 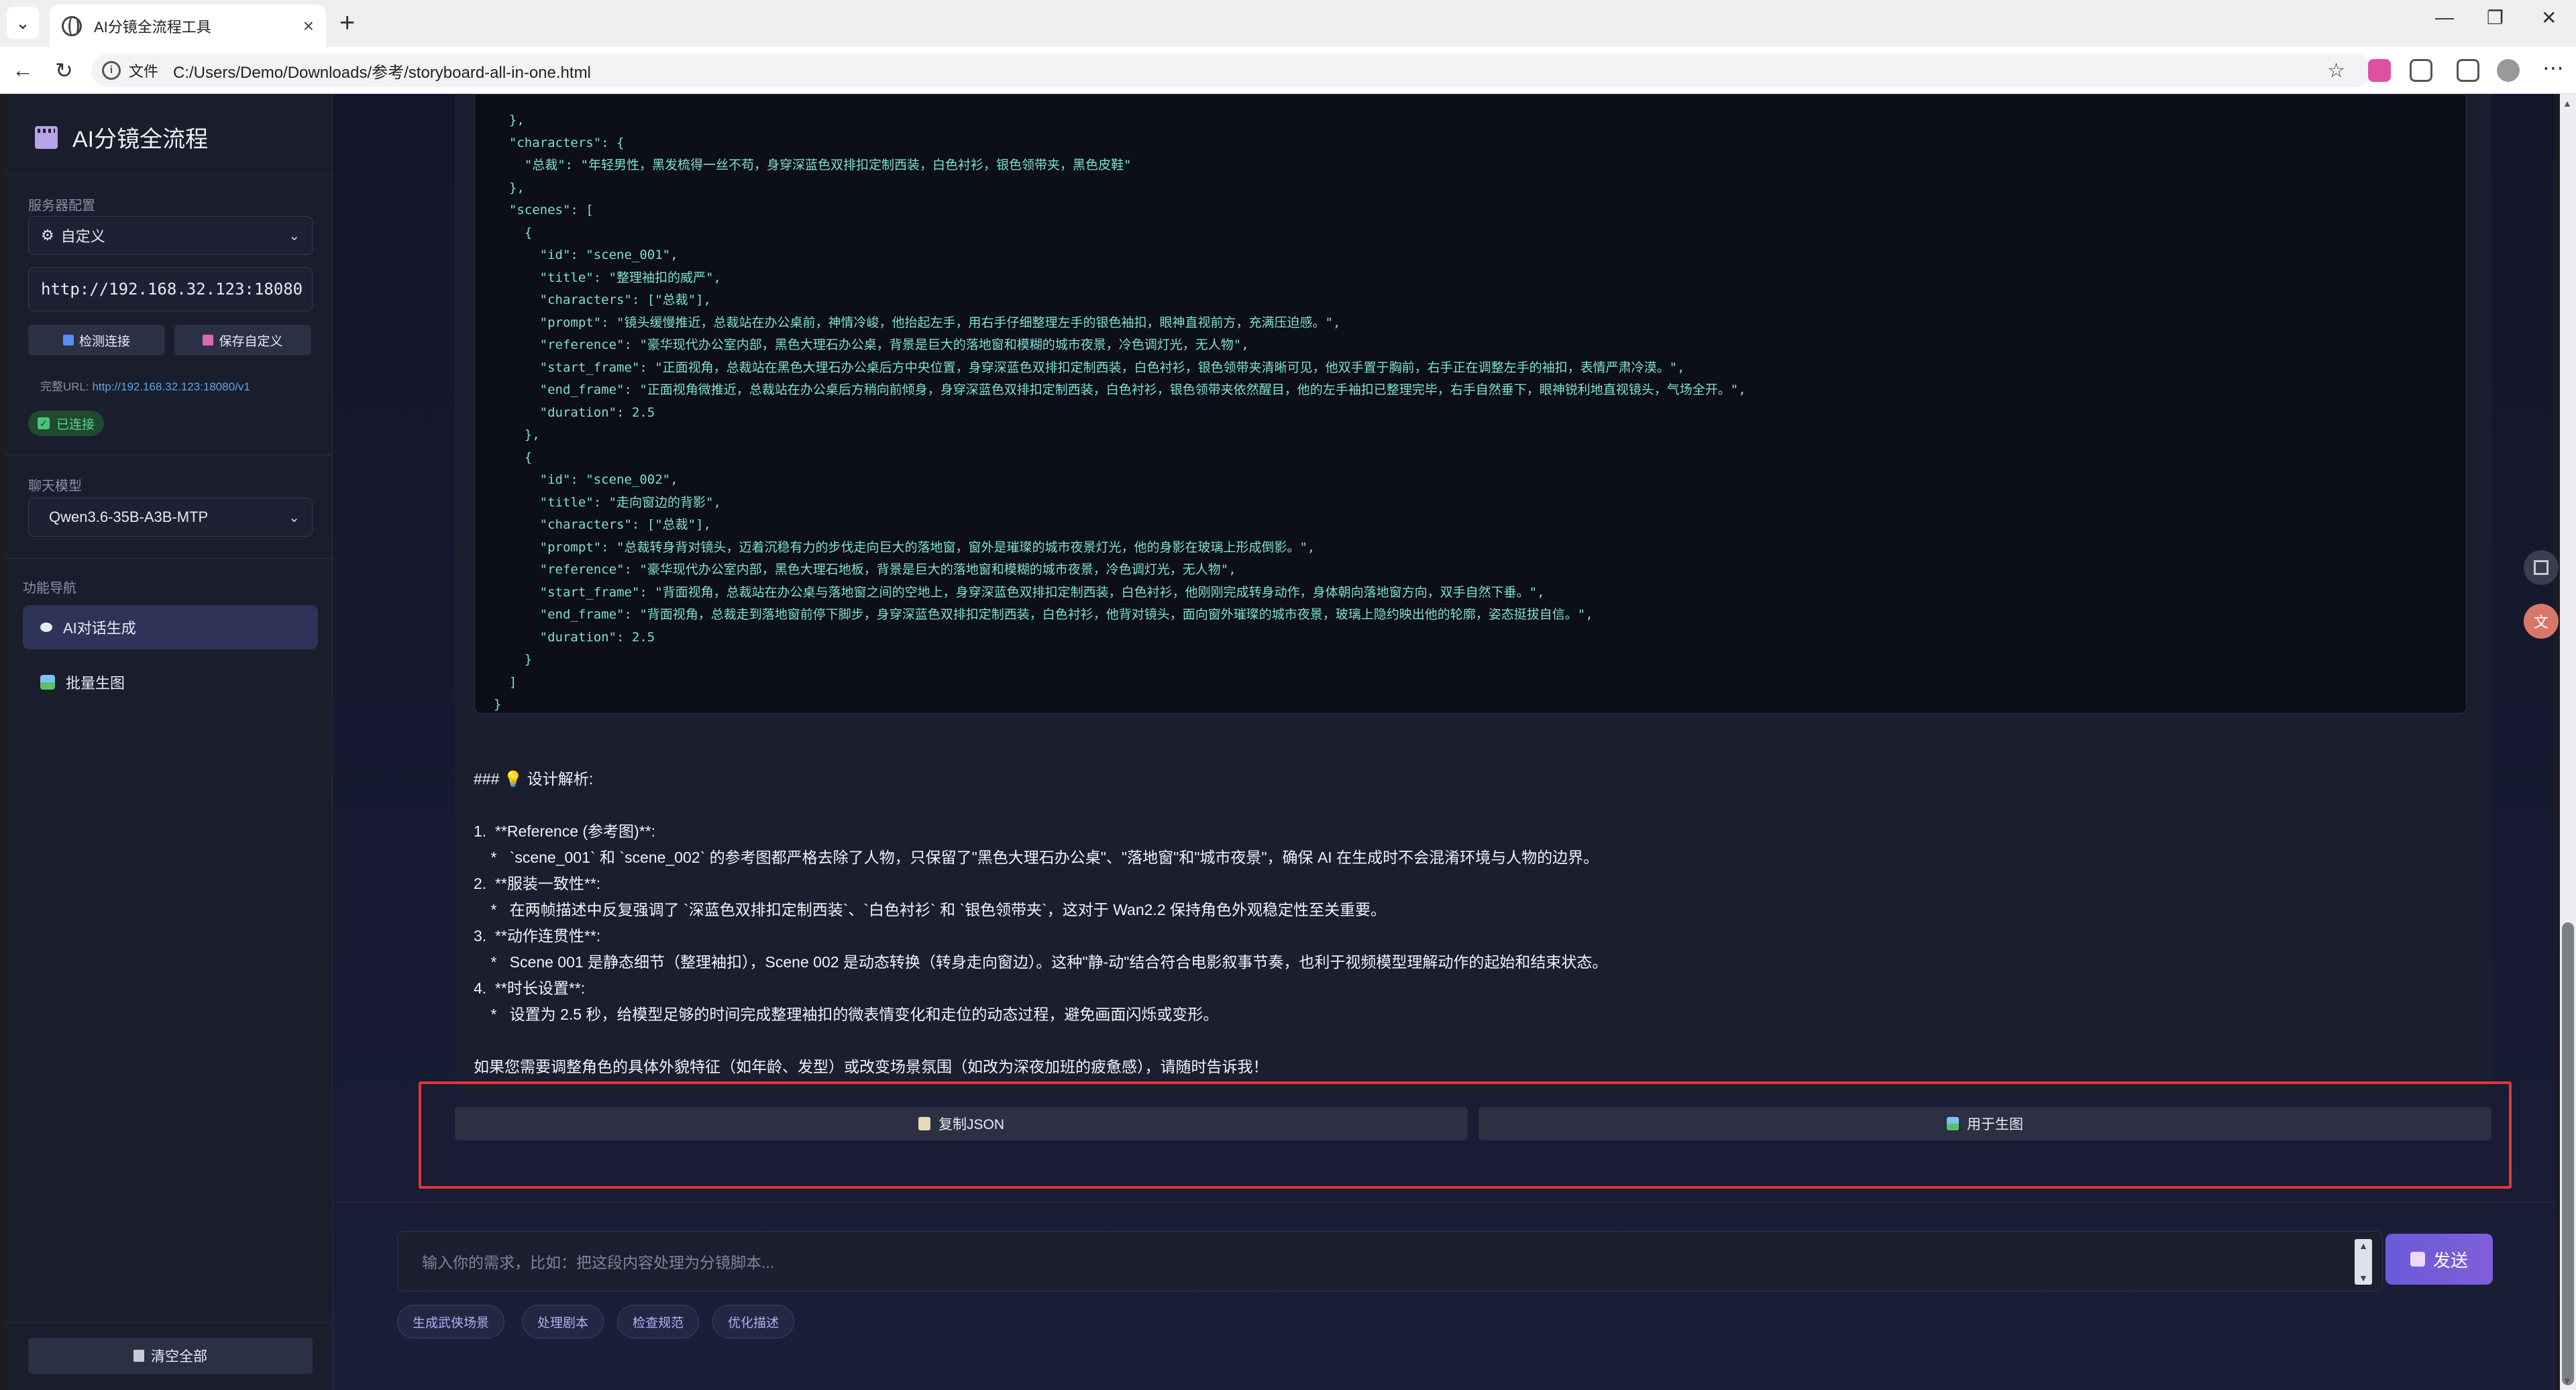 What do you see at coordinates (23, 70) in the screenshot?
I see `back-icon: ←` at bounding box center [23, 70].